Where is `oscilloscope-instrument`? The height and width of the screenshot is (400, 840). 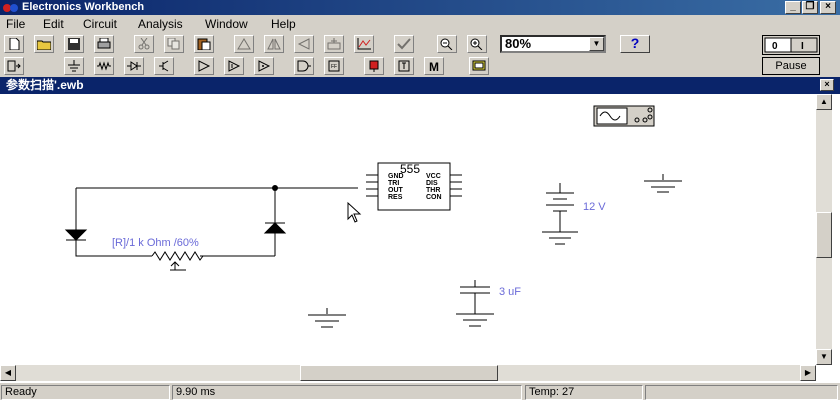
oscilloscope-instrument is located at coordinates (624, 116).